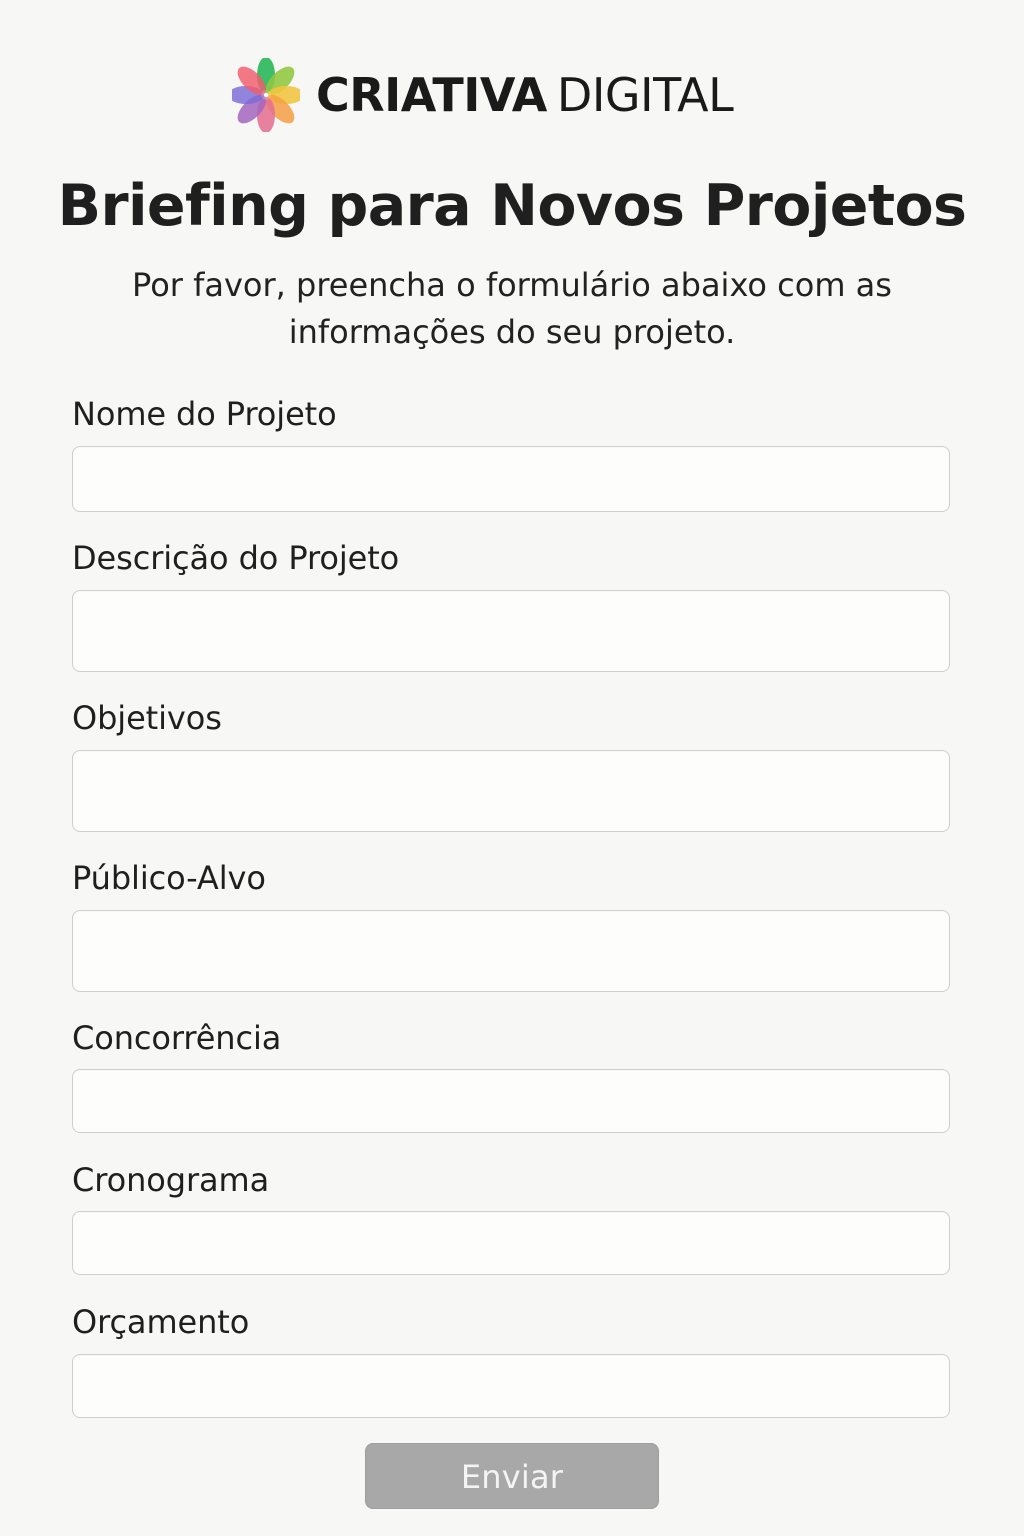 The width and height of the screenshot is (1024, 1536). I want to click on competition-label: Concorrência, so click(177, 1038).